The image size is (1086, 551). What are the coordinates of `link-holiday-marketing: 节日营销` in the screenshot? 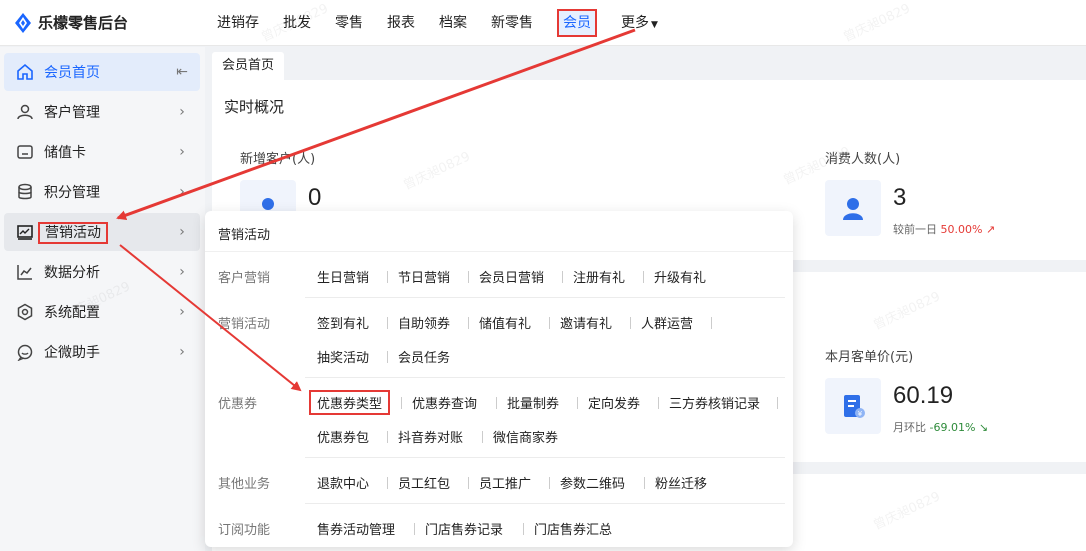 It's located at (424, 276).